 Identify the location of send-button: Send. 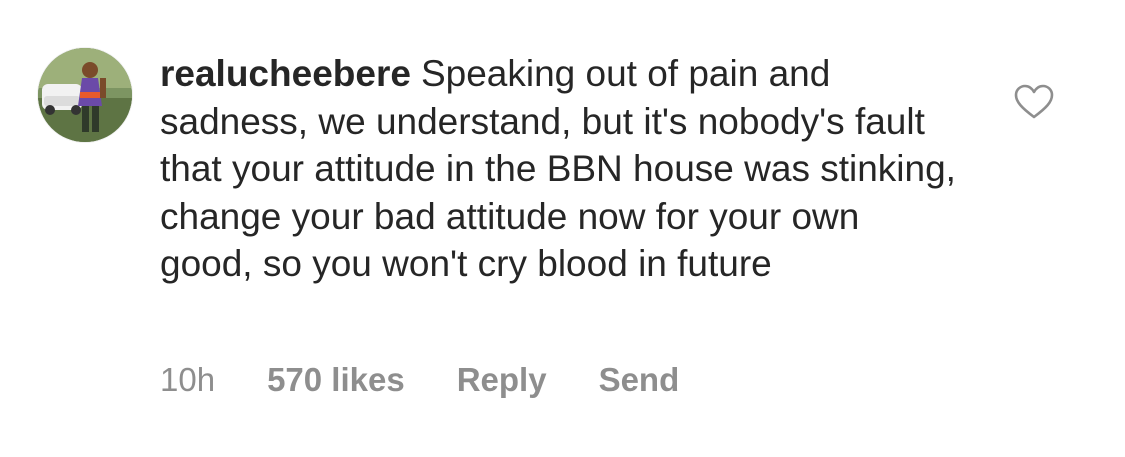
(639, 380).